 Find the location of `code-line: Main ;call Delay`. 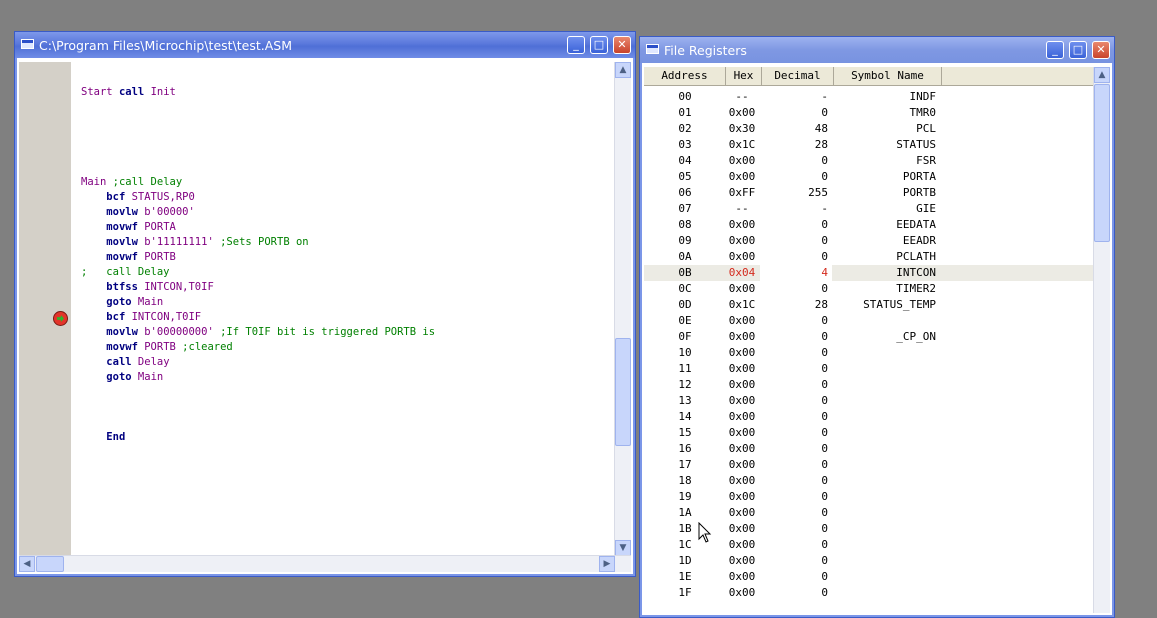

code-line: Main ;call Delay is located at coordinates (131, 182).